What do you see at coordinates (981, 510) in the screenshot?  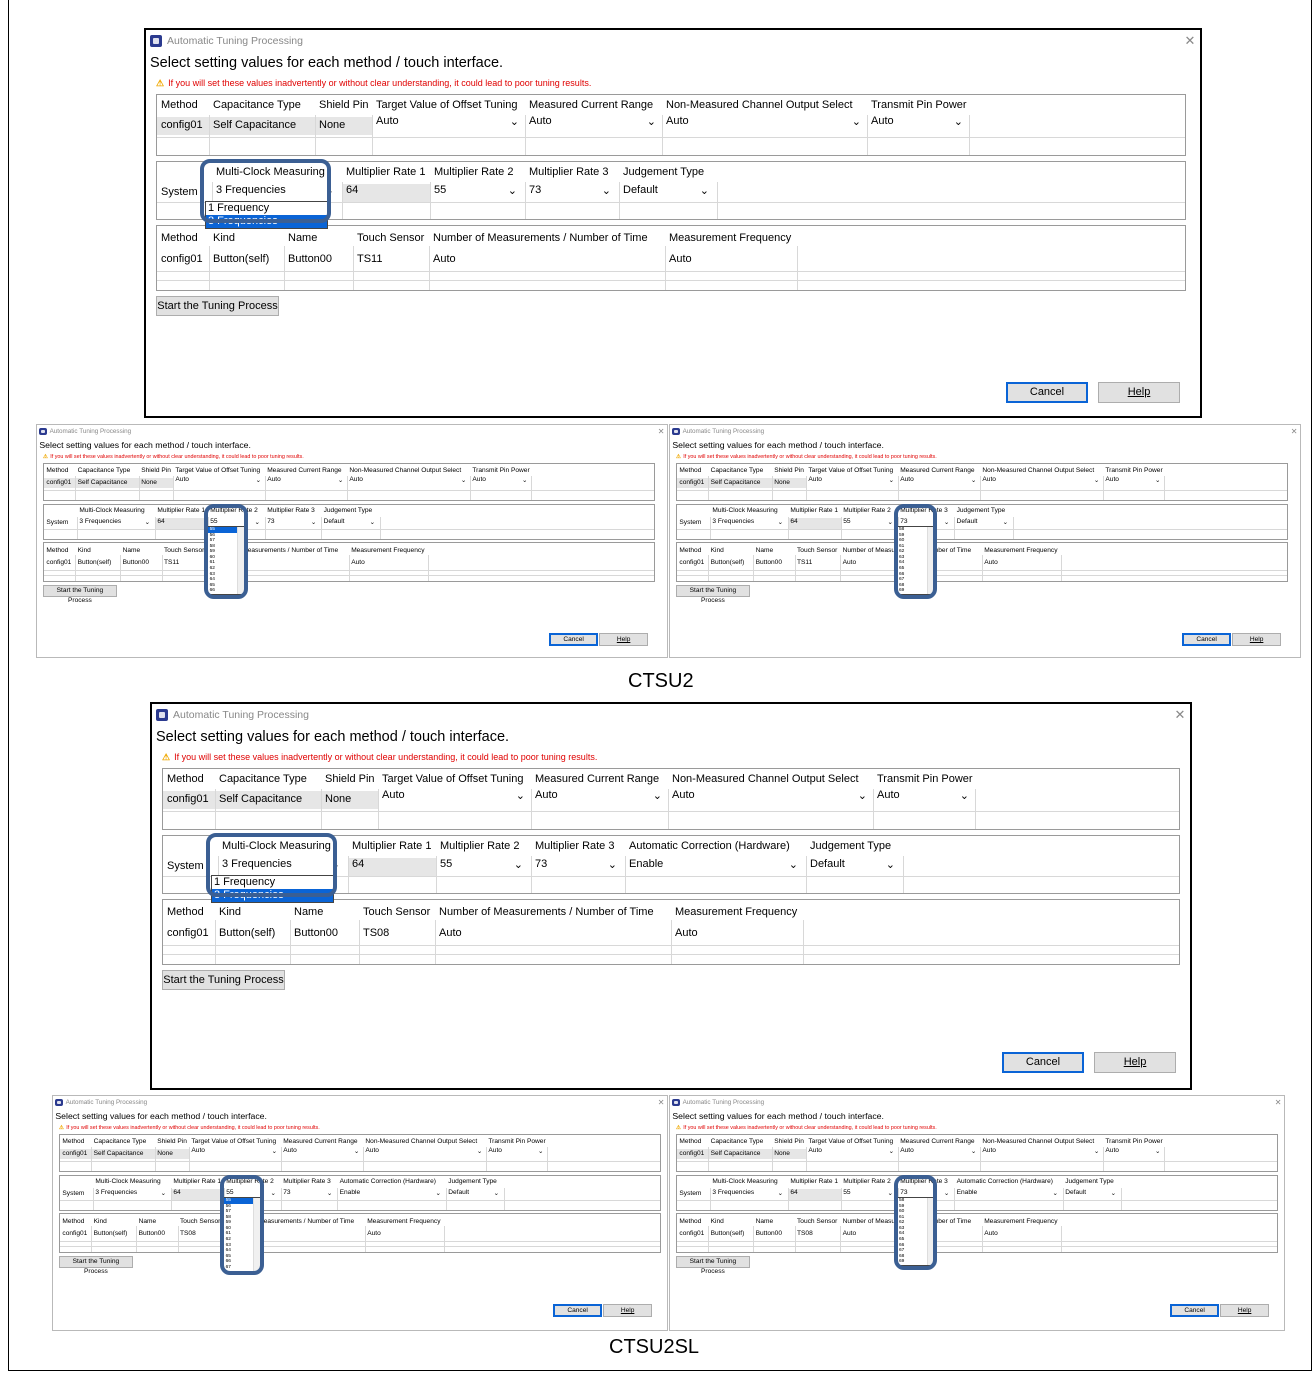 I see `column-header: Judgement Type` at bounding box center [981, 510].